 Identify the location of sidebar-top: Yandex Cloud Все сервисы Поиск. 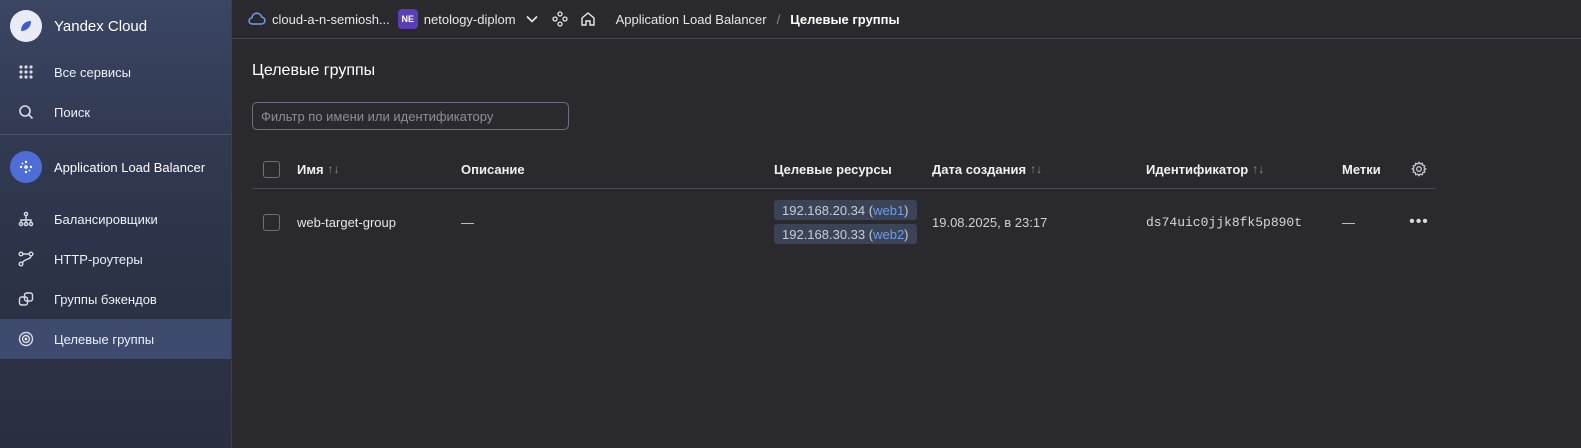
(115, 67).